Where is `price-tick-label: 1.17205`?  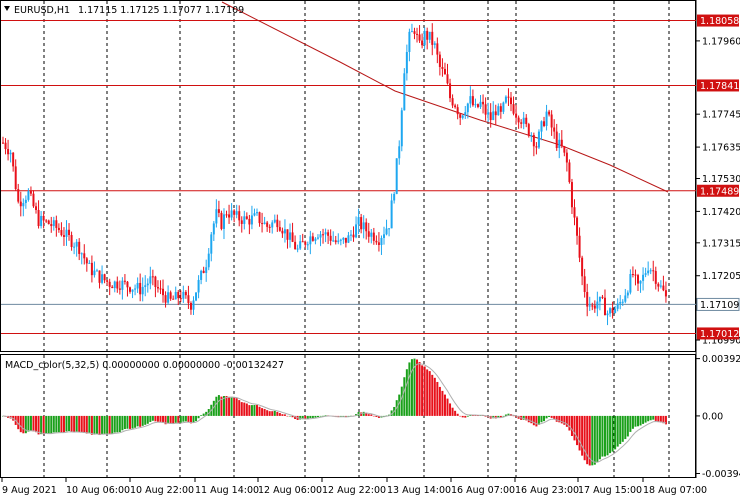
price-tick-label: 1.17205 is located at coordinates (721, 276).